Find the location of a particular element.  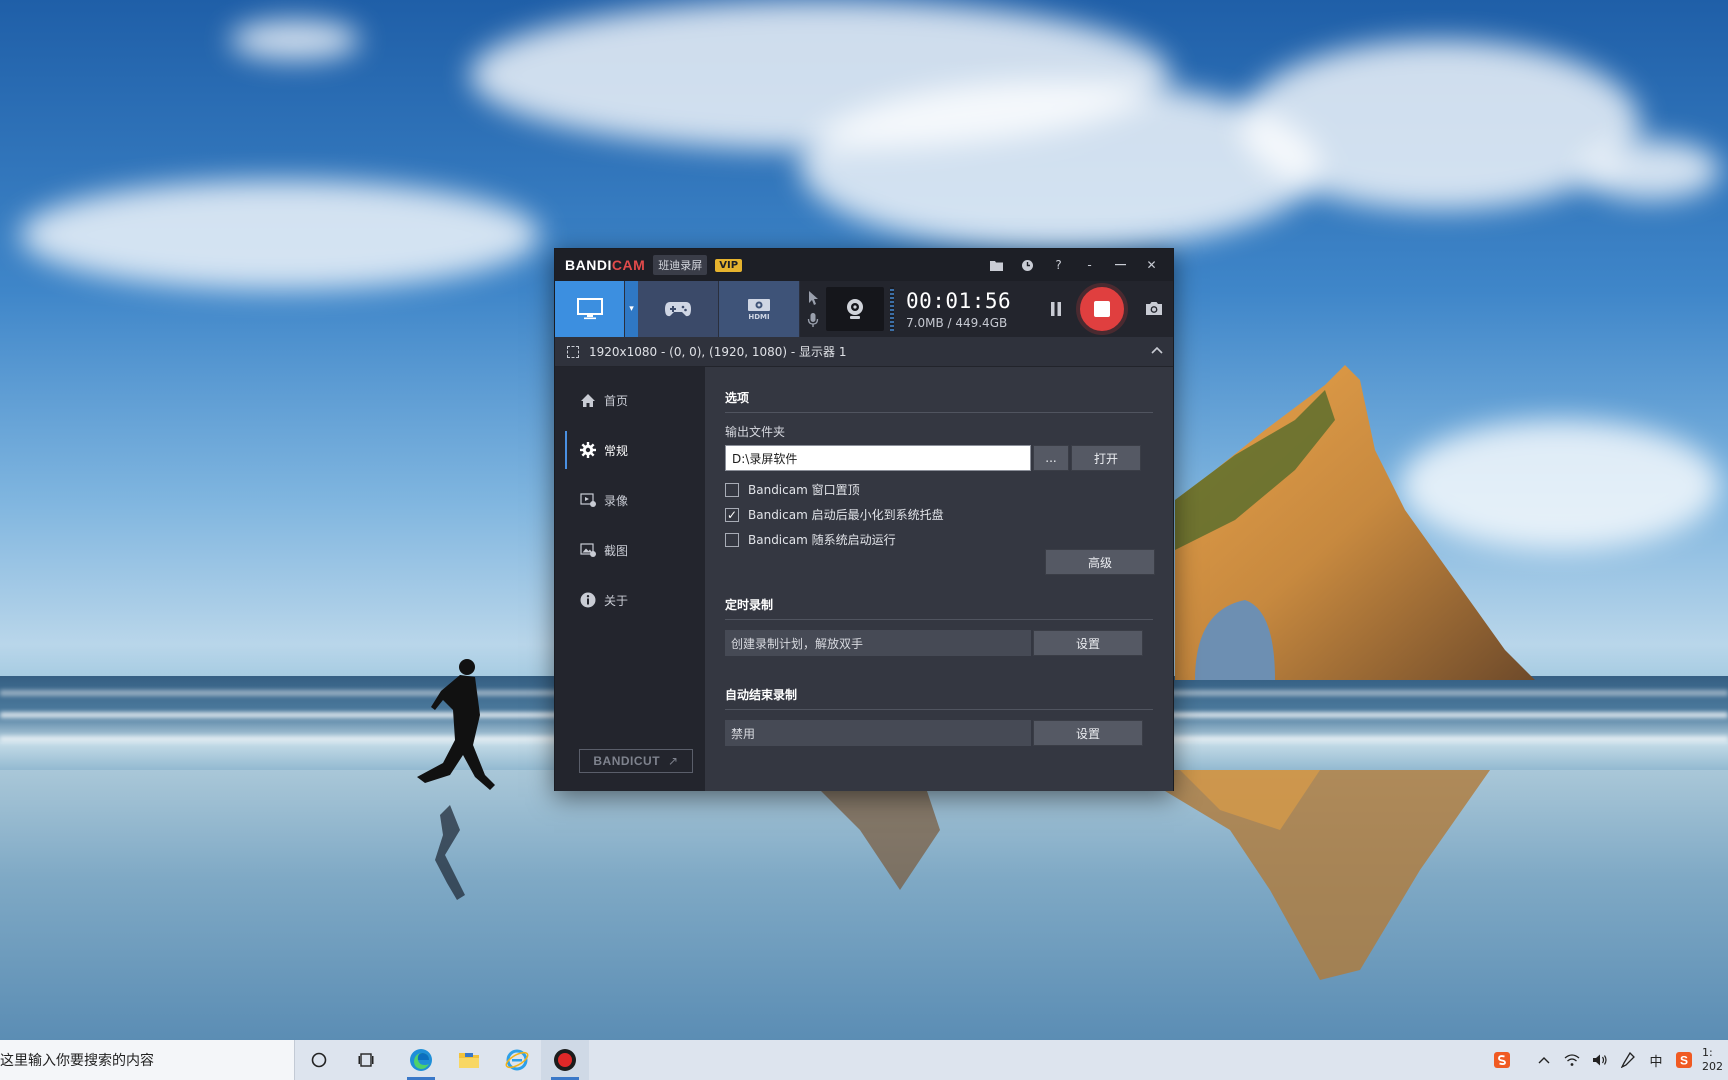

camera-icon is located at coordinates (1154, 308).